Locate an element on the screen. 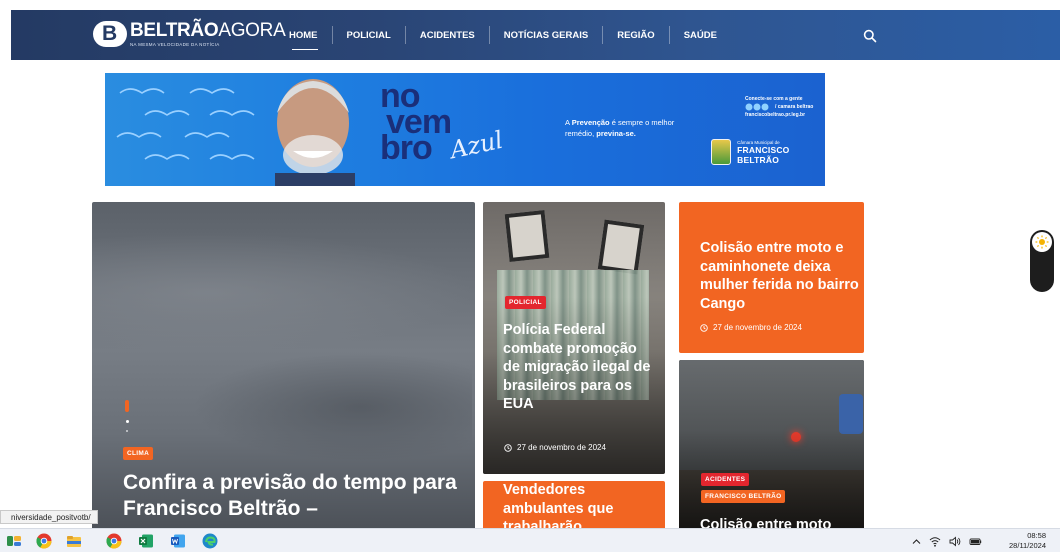 The width and height of the screenshot is (1060, 552). category-badge: FRANCISCO BELTRÃO is located at coordinates (743, 496).